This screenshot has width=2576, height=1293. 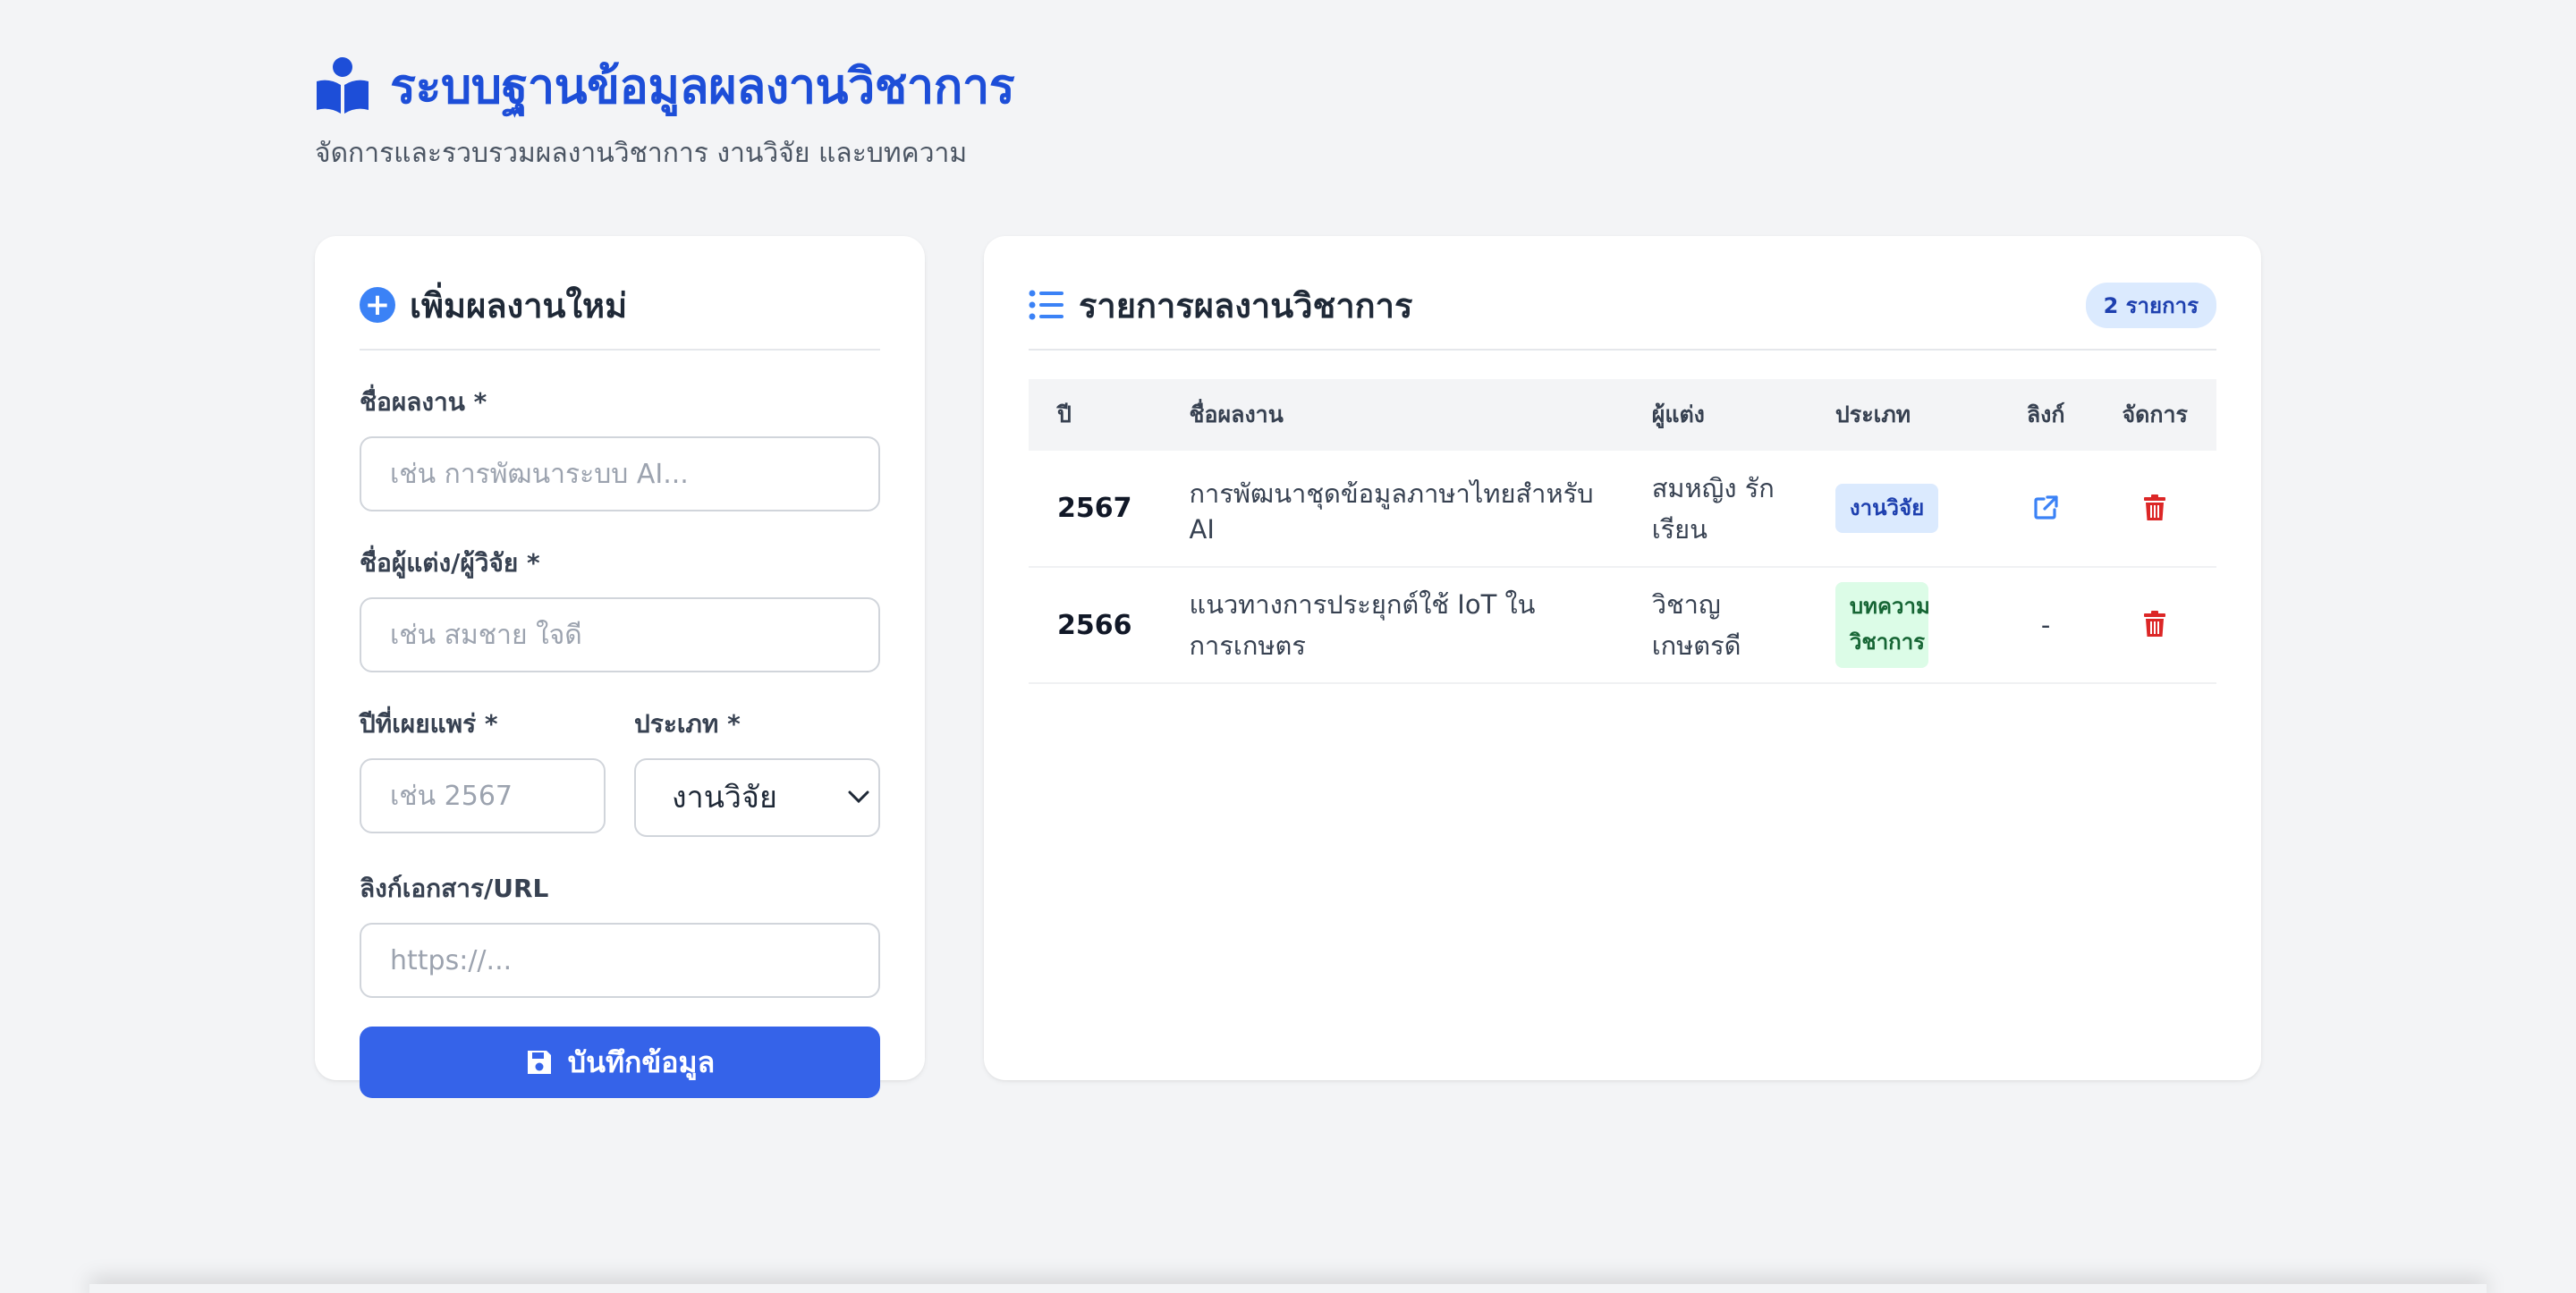 What do you see at coordinates (620, 474) in the screenshot?
I see `title-input` at bounding box center [620, 474].